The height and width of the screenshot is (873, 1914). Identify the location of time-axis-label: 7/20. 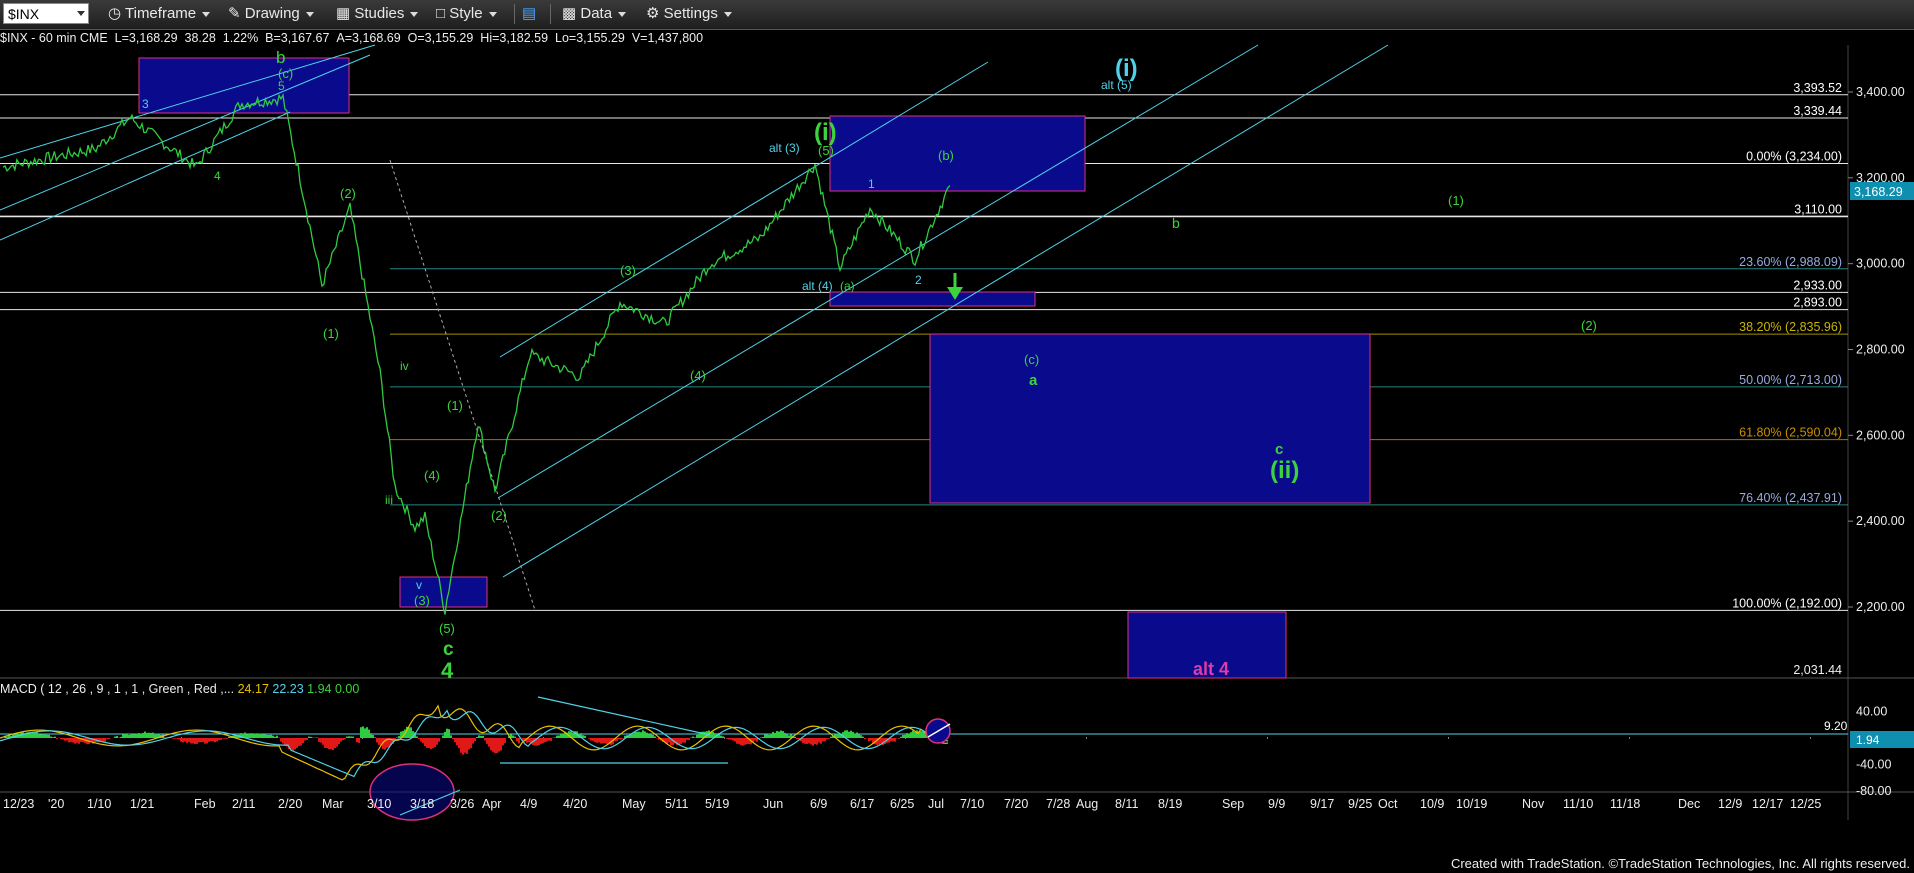
(1016, 804).